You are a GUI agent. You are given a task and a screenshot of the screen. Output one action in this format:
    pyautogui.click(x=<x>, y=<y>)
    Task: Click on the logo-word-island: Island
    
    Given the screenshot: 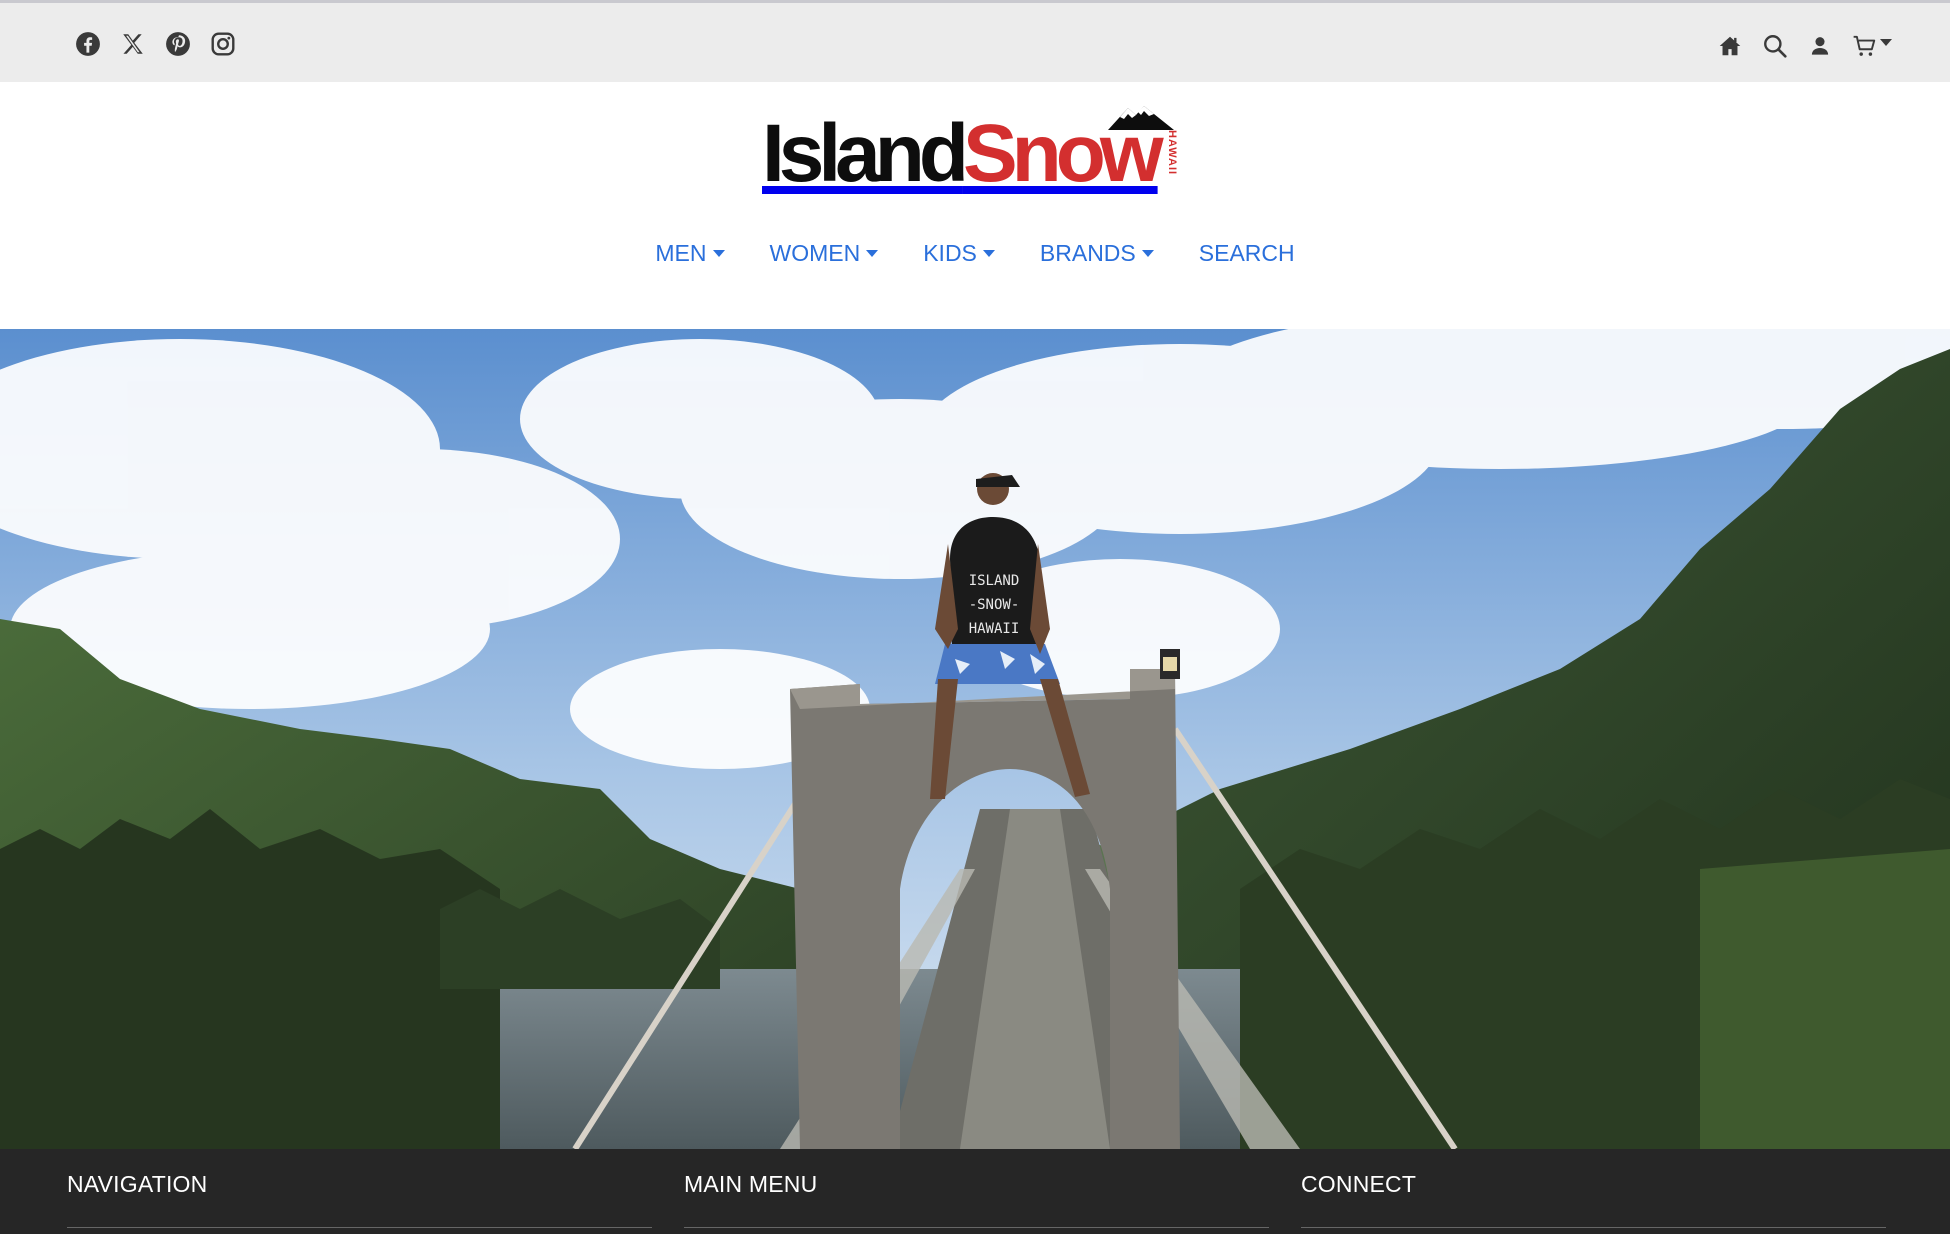 What is the action you would take?
    pyautogui.click(x=865, y=153)
    